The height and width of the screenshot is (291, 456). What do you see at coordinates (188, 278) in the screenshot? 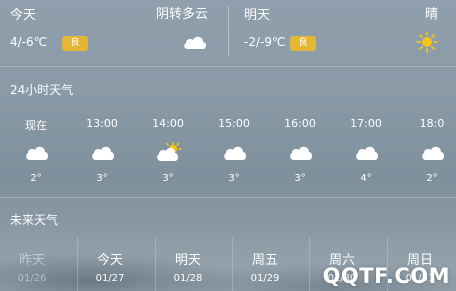
I see `forecast-day-date: 01/28` at bounding box center [188, 278].